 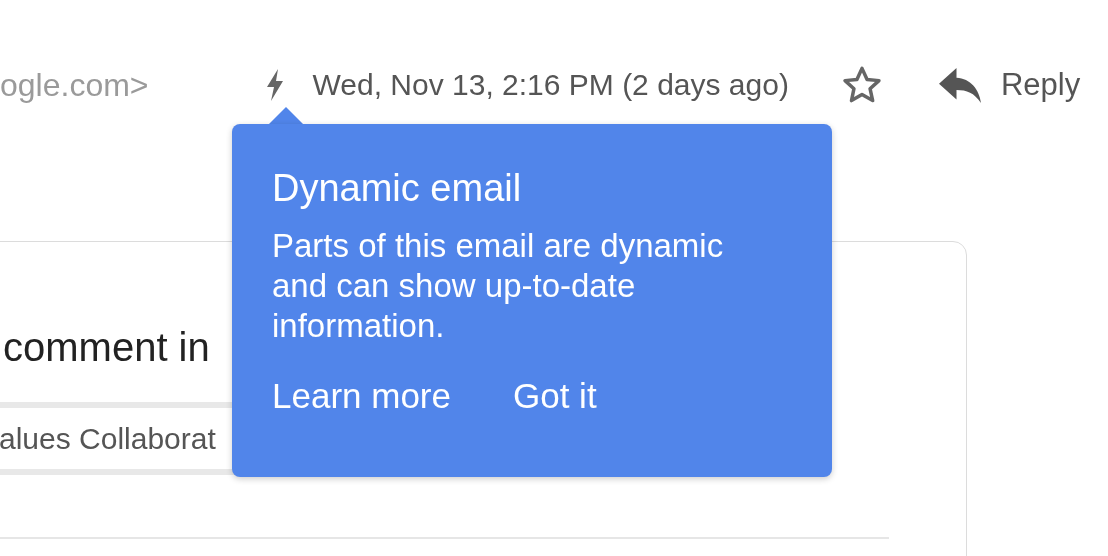 What do you see at coordinates (498, 286) in the screenshot?
I see `tooltip-text: Parts of this email are dynamic and can show up-to-date information.` at bounding box center [498, 286].